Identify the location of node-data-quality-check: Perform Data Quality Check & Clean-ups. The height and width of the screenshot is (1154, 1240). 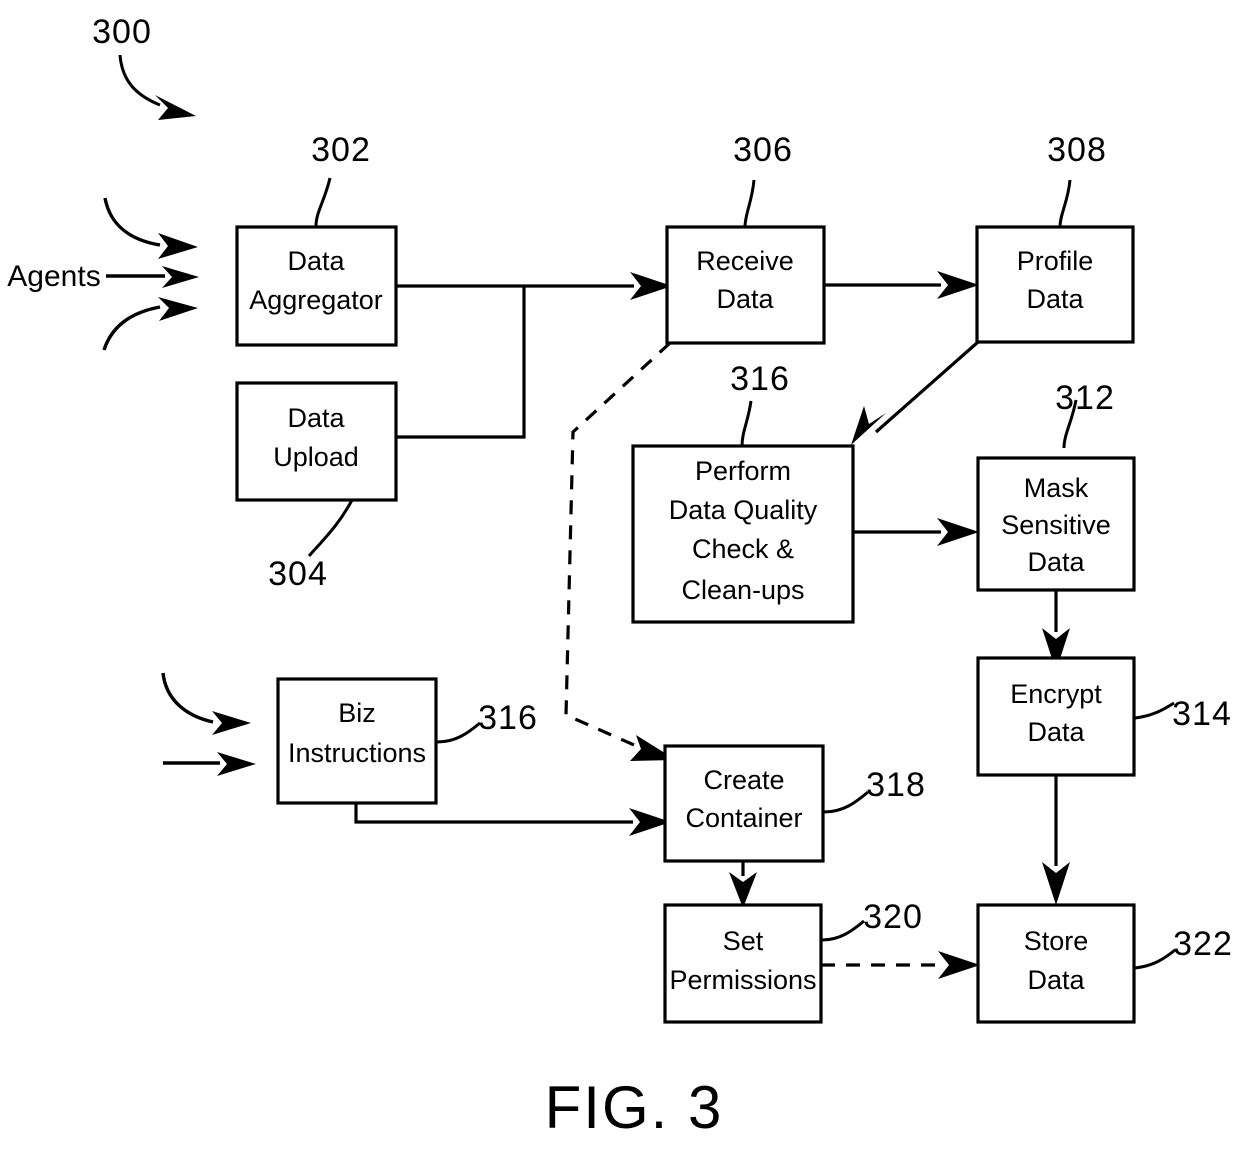
(743, 534).